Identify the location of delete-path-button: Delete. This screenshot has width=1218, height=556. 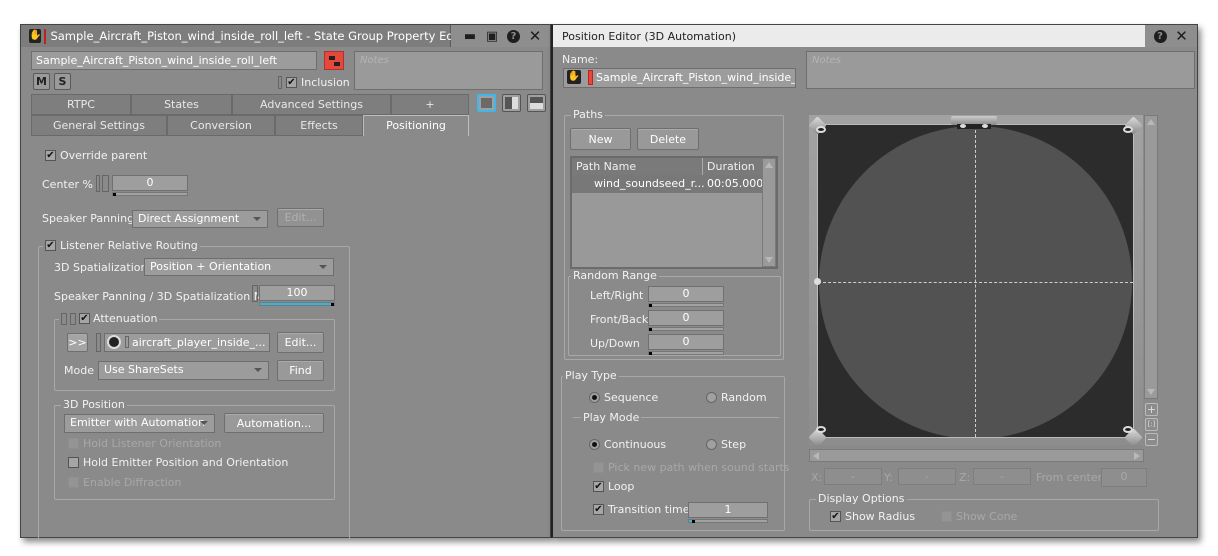
(668, 139).